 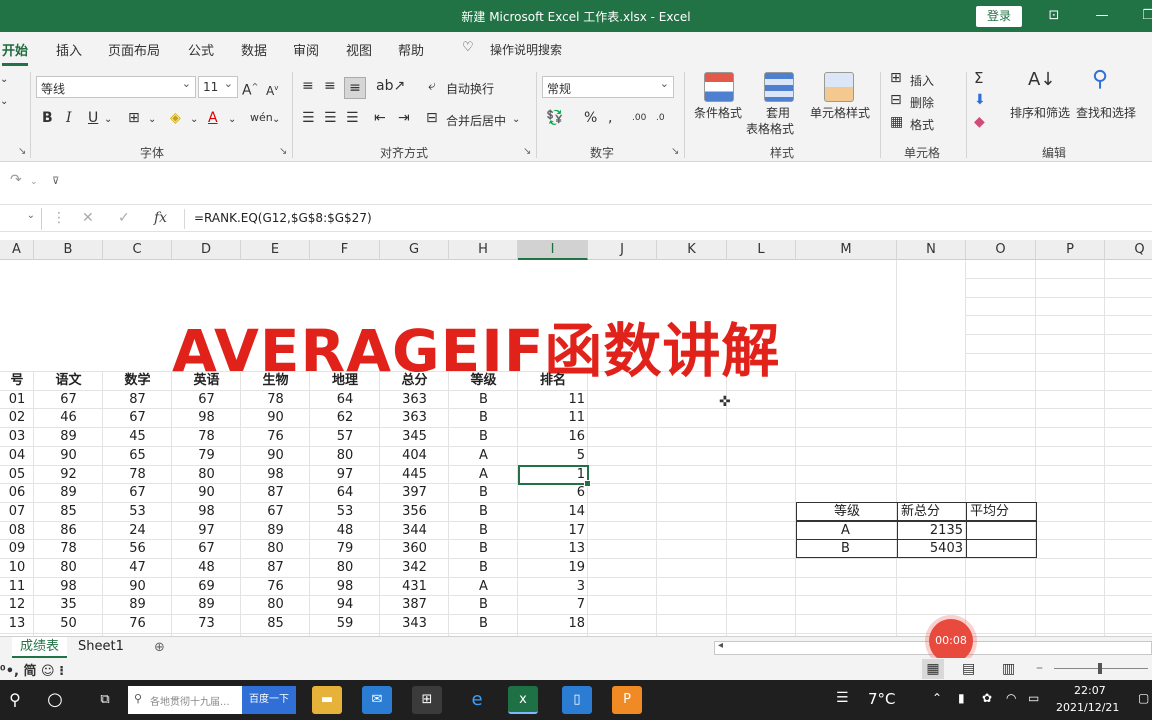 What do you see at coordinates (380, 118) in the screenshot?
I see `decrease-indent-icon: ⇤` at bounding box center [380, 118].